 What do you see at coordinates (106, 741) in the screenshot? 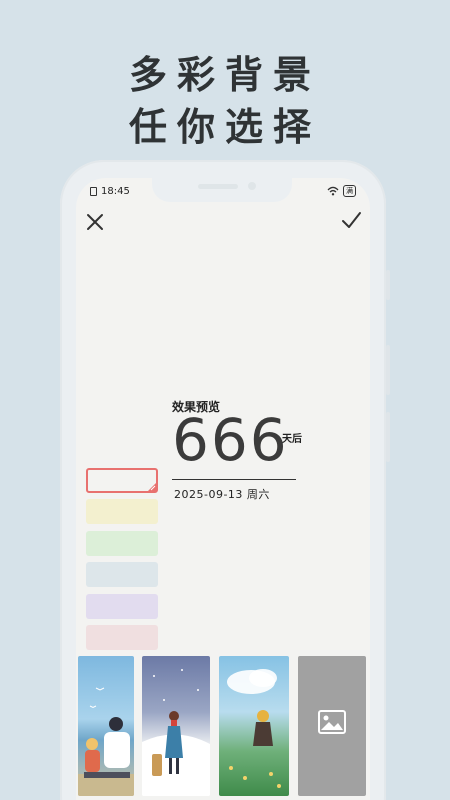
I see `couple-seaside-illustration` at bounding box center [106, 741].